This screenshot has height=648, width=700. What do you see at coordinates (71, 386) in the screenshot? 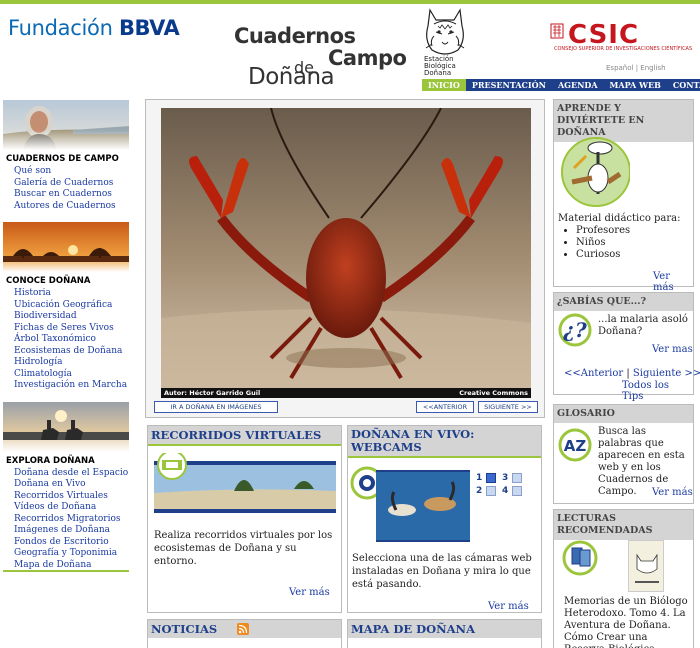
I see `sidebar-link: Investigación en Marcha` at bounding box center [71, 386].